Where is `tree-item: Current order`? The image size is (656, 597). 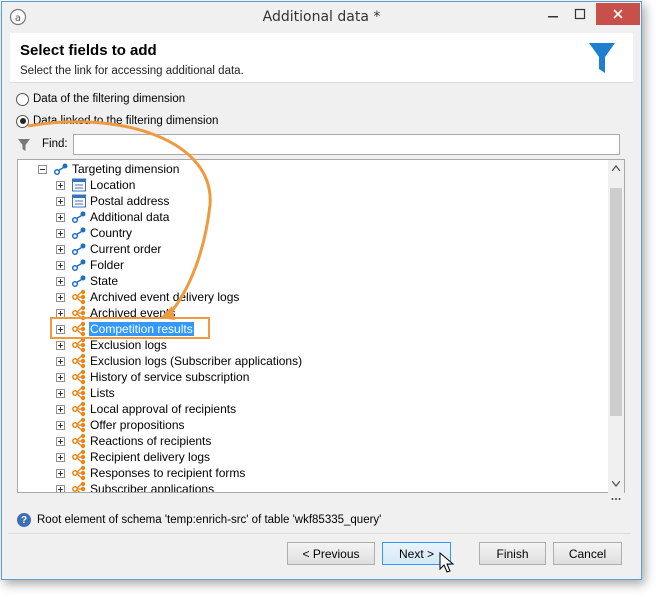
tree-item: Current order is located at coordinates (109, 249).